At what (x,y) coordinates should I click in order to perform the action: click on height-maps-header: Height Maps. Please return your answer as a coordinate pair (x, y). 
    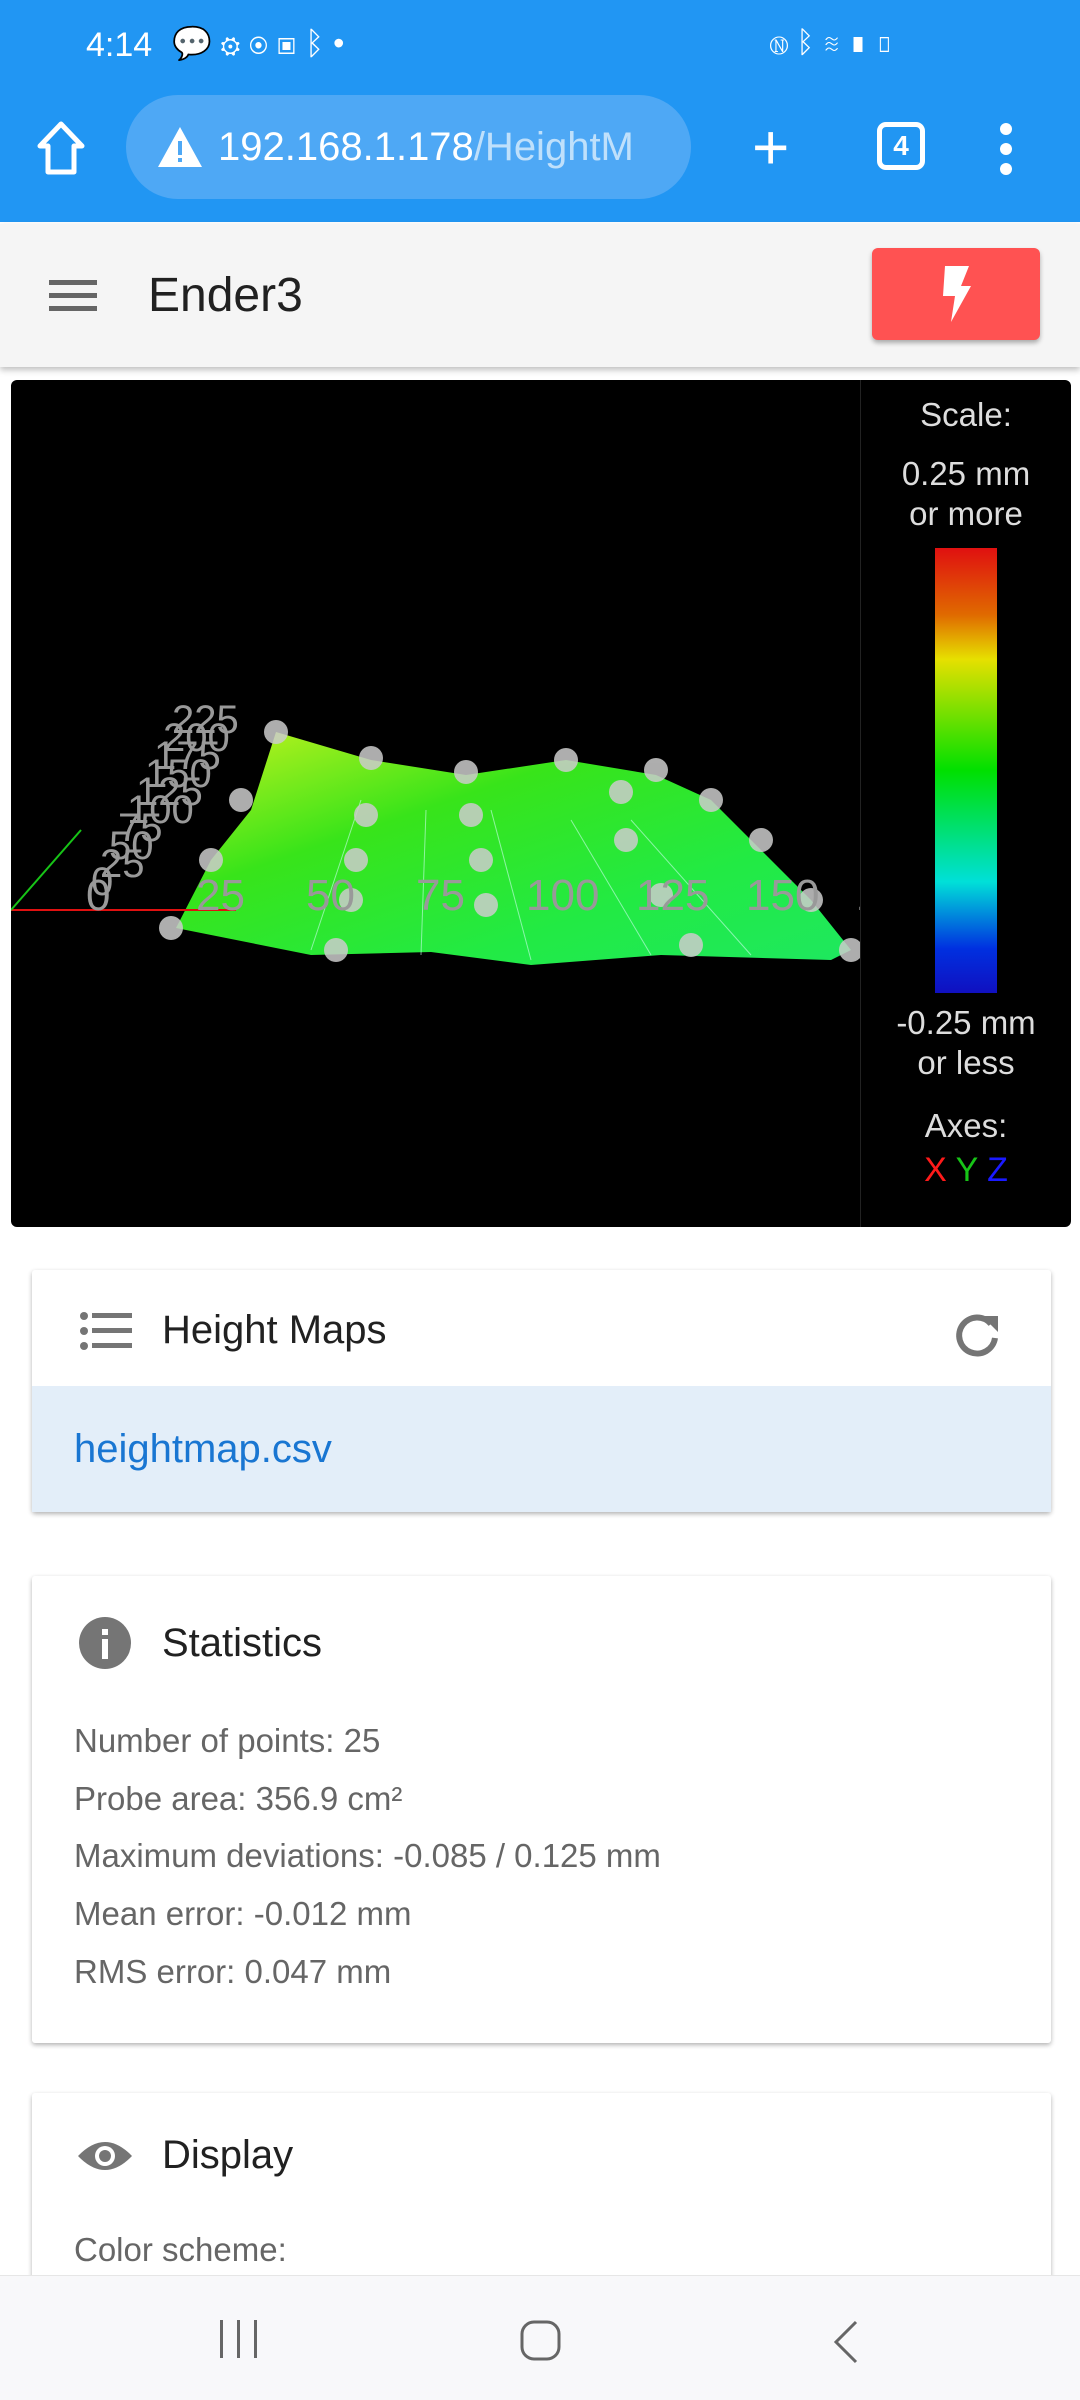
    Looking at the image, I should click on (233, 1330).